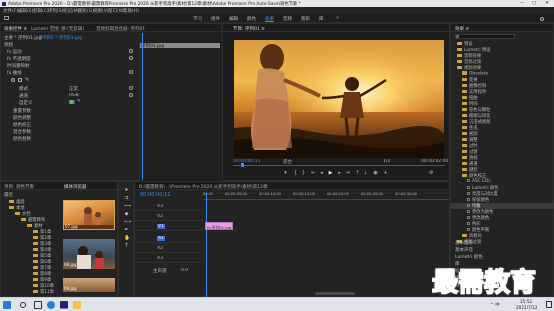 Image resolution: width=554 pixels, height=311 pixels. What do you see at coordinates (321, 19) in the screenshot?
I see `workspace-libraries: 库` at bounding box center [321, 19].